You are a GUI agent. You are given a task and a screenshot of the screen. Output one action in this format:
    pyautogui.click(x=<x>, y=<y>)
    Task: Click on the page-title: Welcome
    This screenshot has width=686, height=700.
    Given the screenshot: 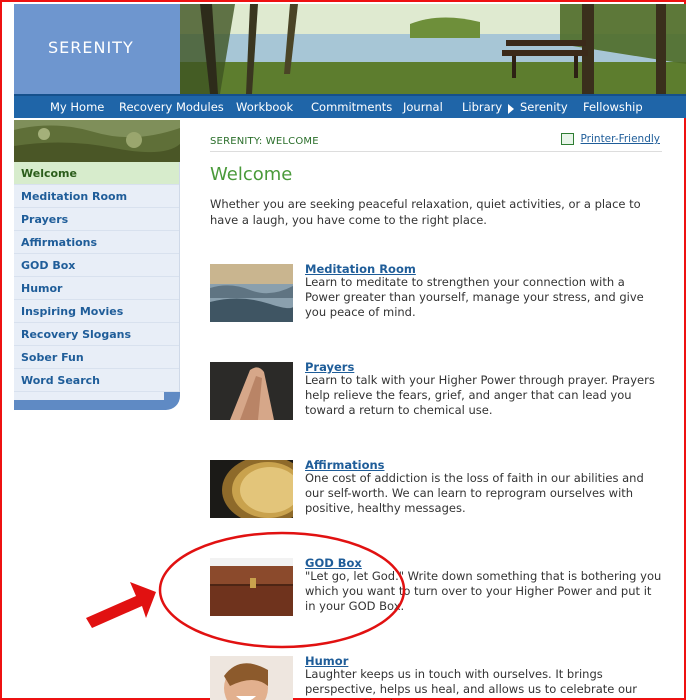 What is the action you would take?
    pyautogui.click(x=251, y=174)
    